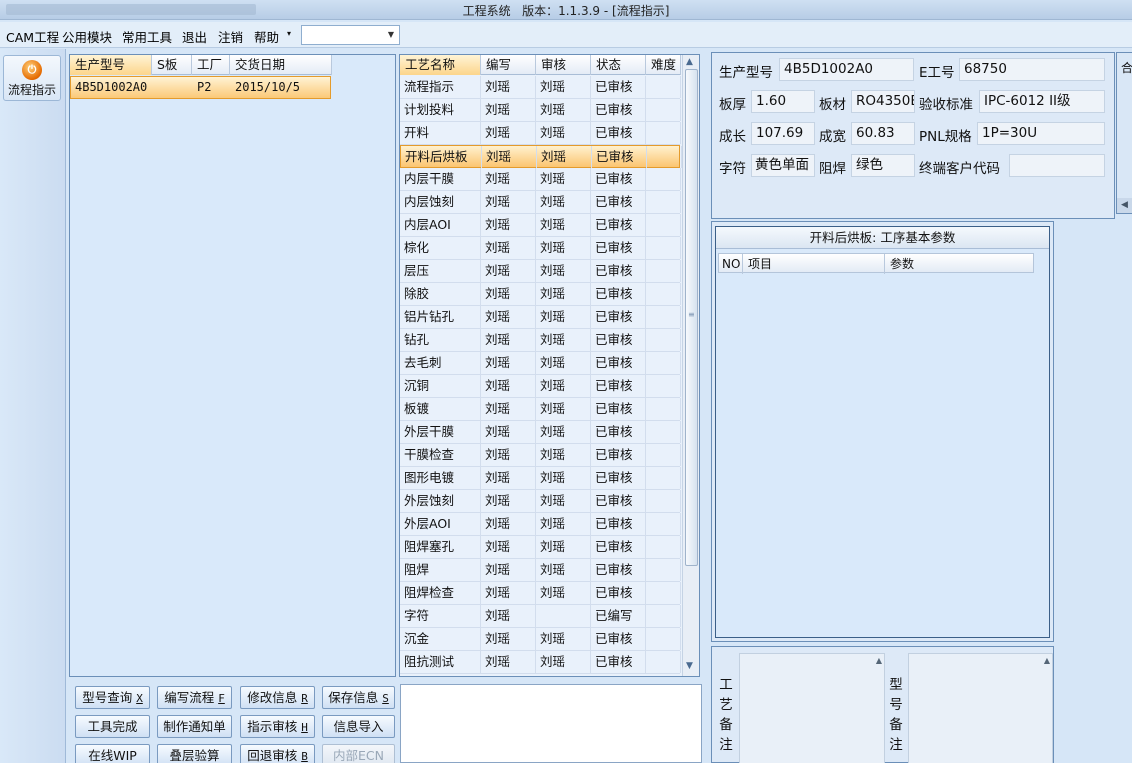  What do you see at coordinates (194, 753) in the screenshot?
I see `stackup-check-button: 叠层验算` at bounding box center [194, 753].